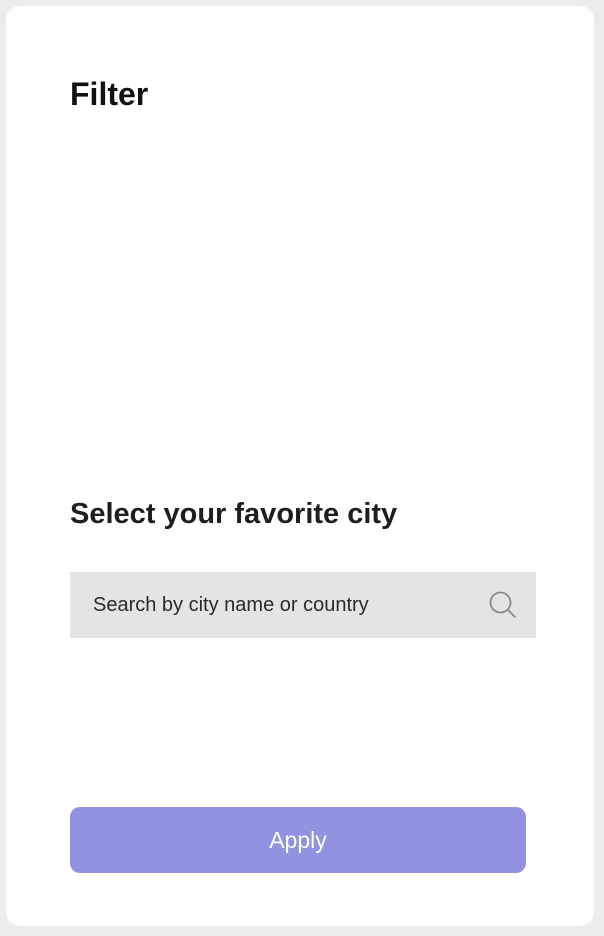 This screenshot has height=936, width=604. I want to click on city-search-box, so click(303, 605).